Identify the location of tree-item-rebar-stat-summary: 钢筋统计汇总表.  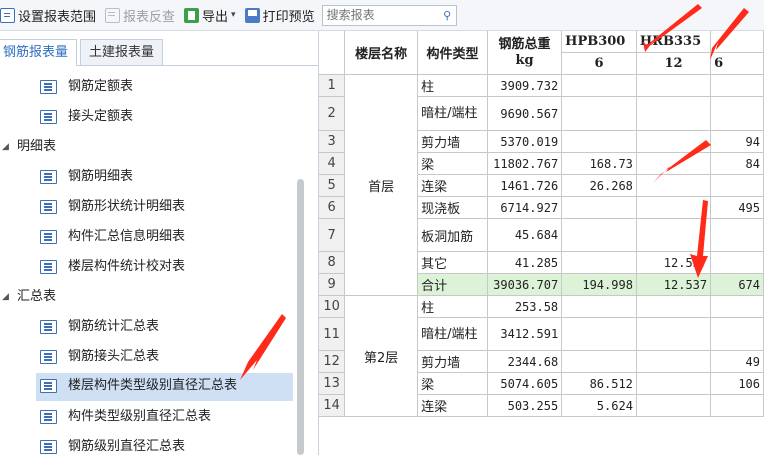
(150, 327).